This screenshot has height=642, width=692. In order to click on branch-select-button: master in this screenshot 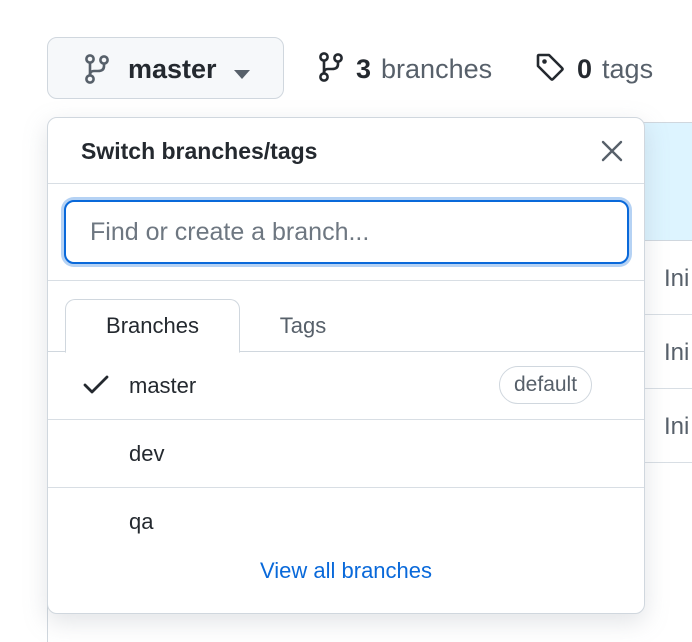, I will do `click(165, 68)`.